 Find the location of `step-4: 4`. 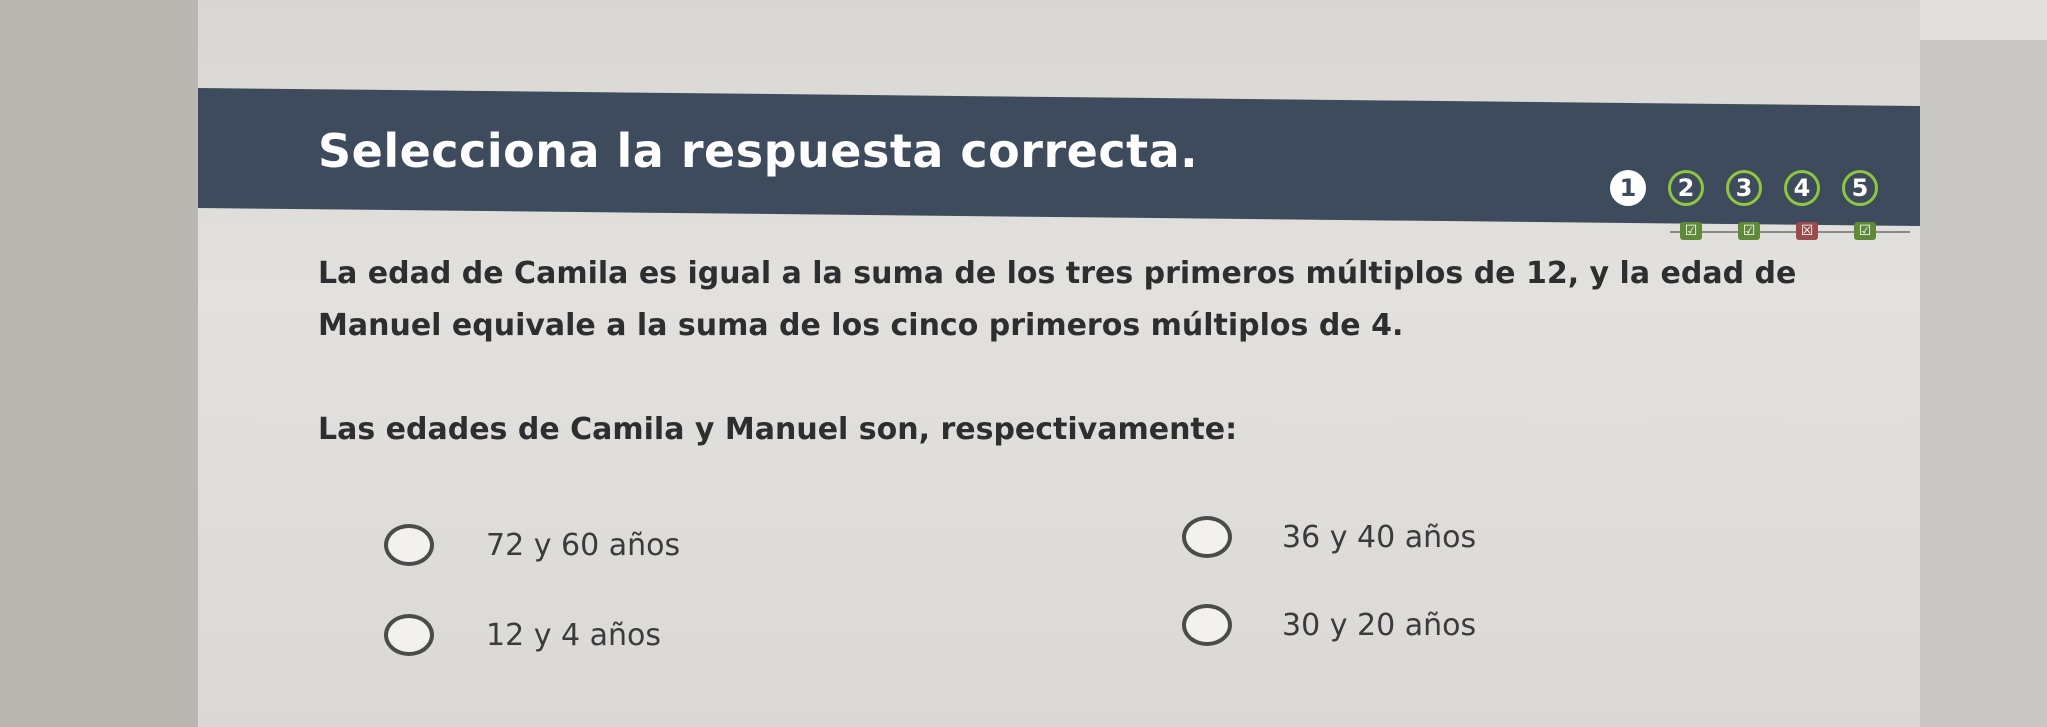

step-4: 4 is located at coordinates (1802, 188).